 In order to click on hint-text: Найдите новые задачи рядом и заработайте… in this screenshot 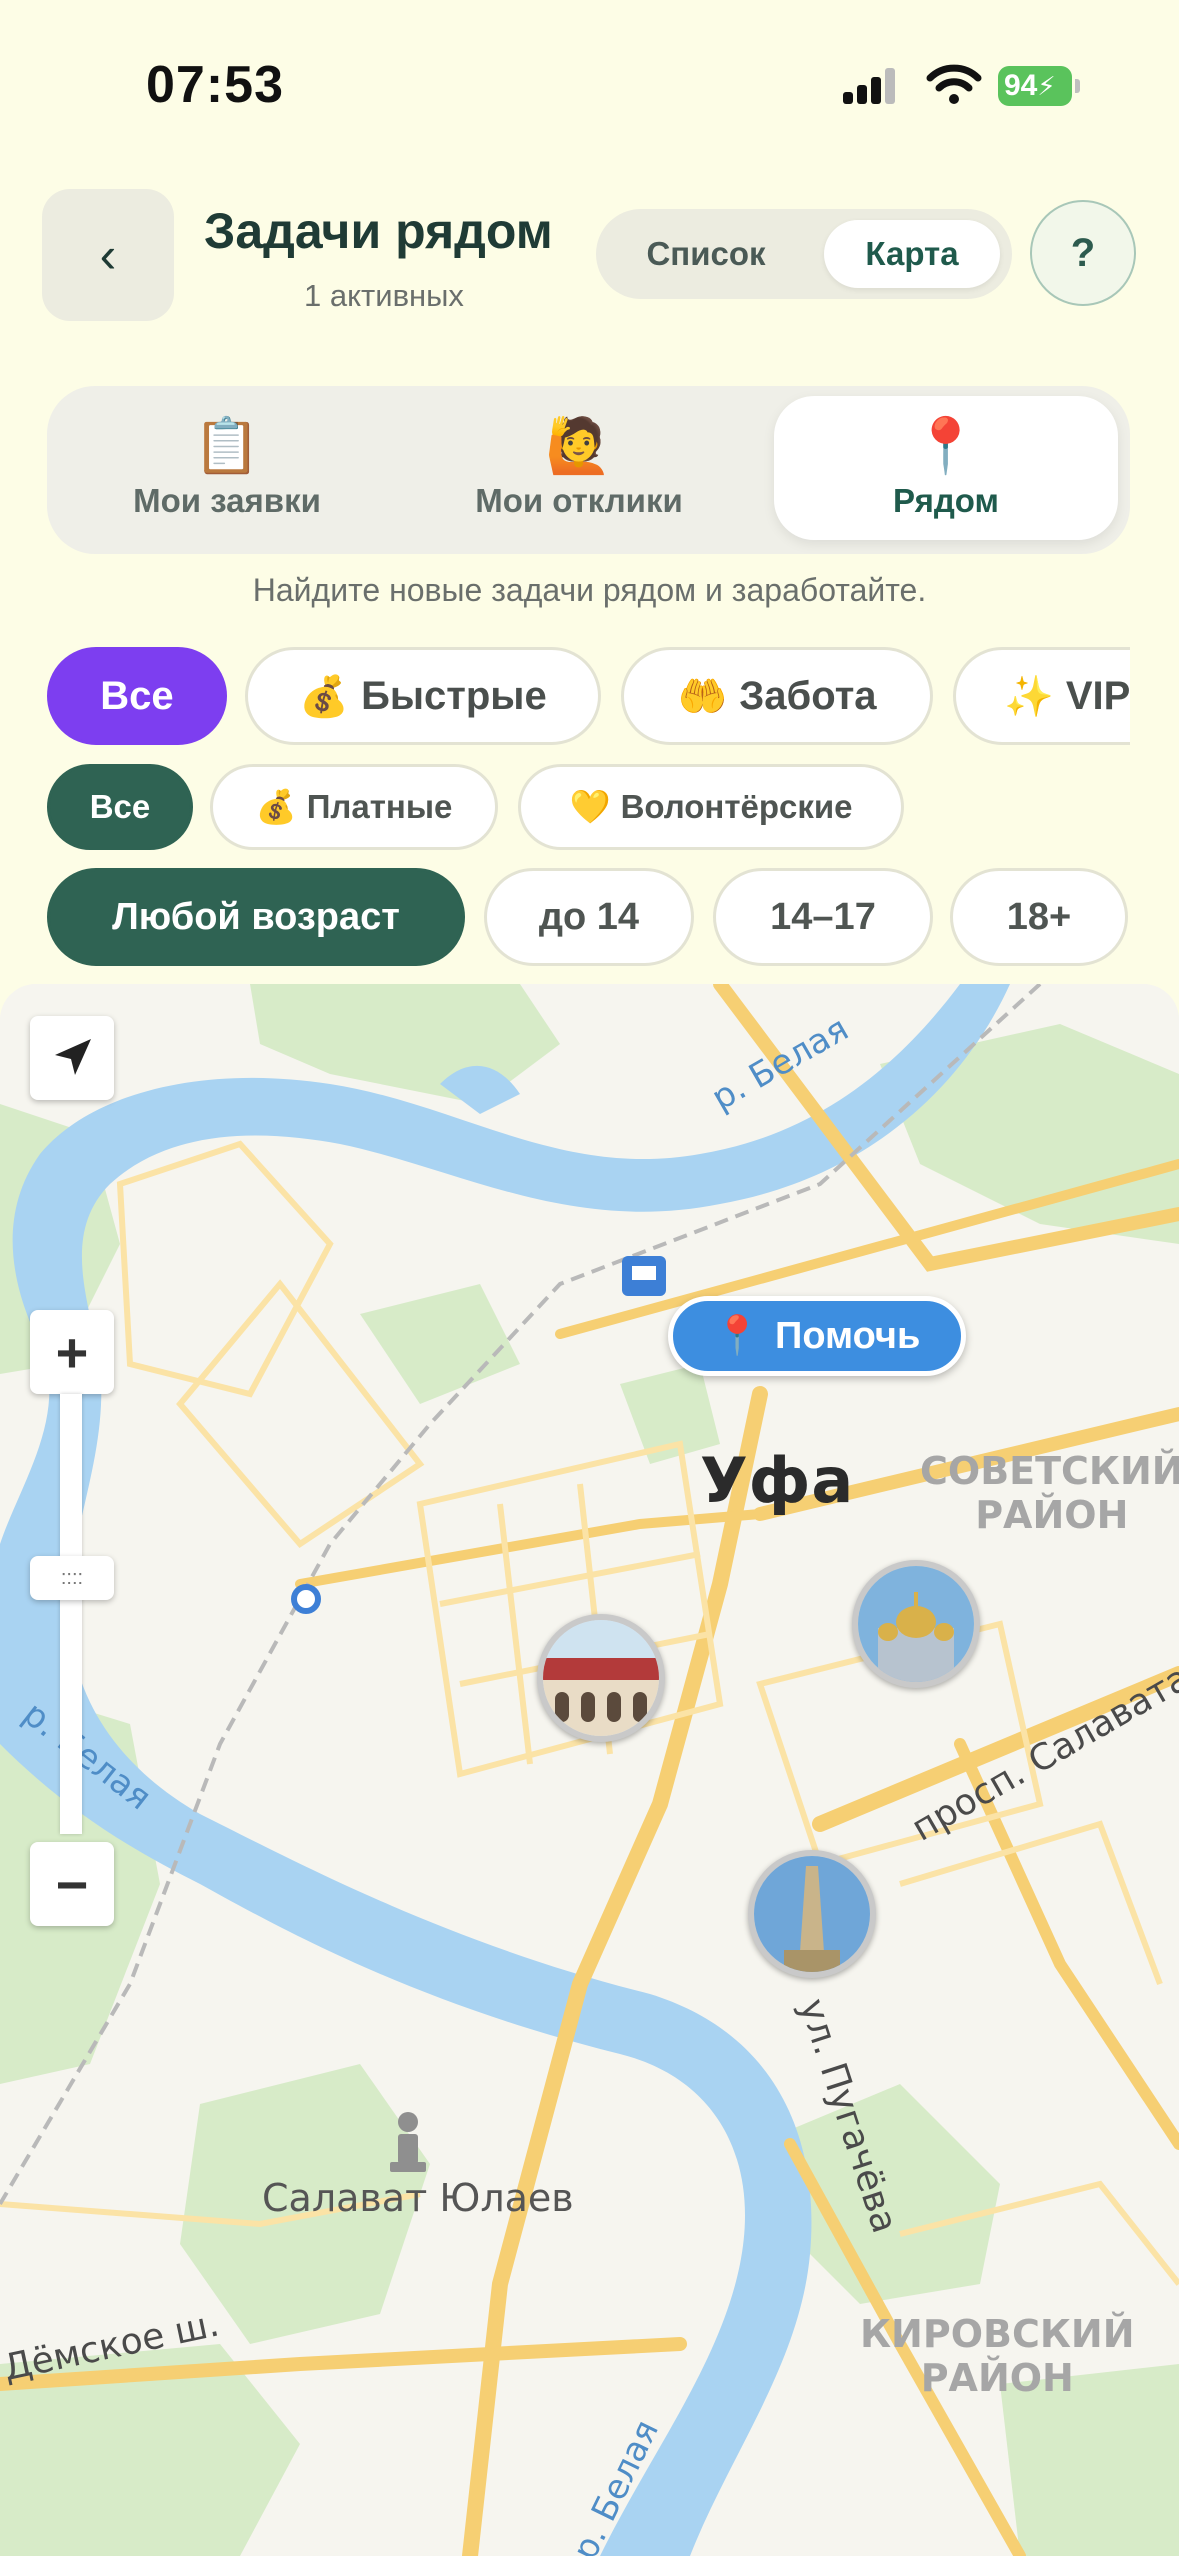, I will do `click(589, 590)`.